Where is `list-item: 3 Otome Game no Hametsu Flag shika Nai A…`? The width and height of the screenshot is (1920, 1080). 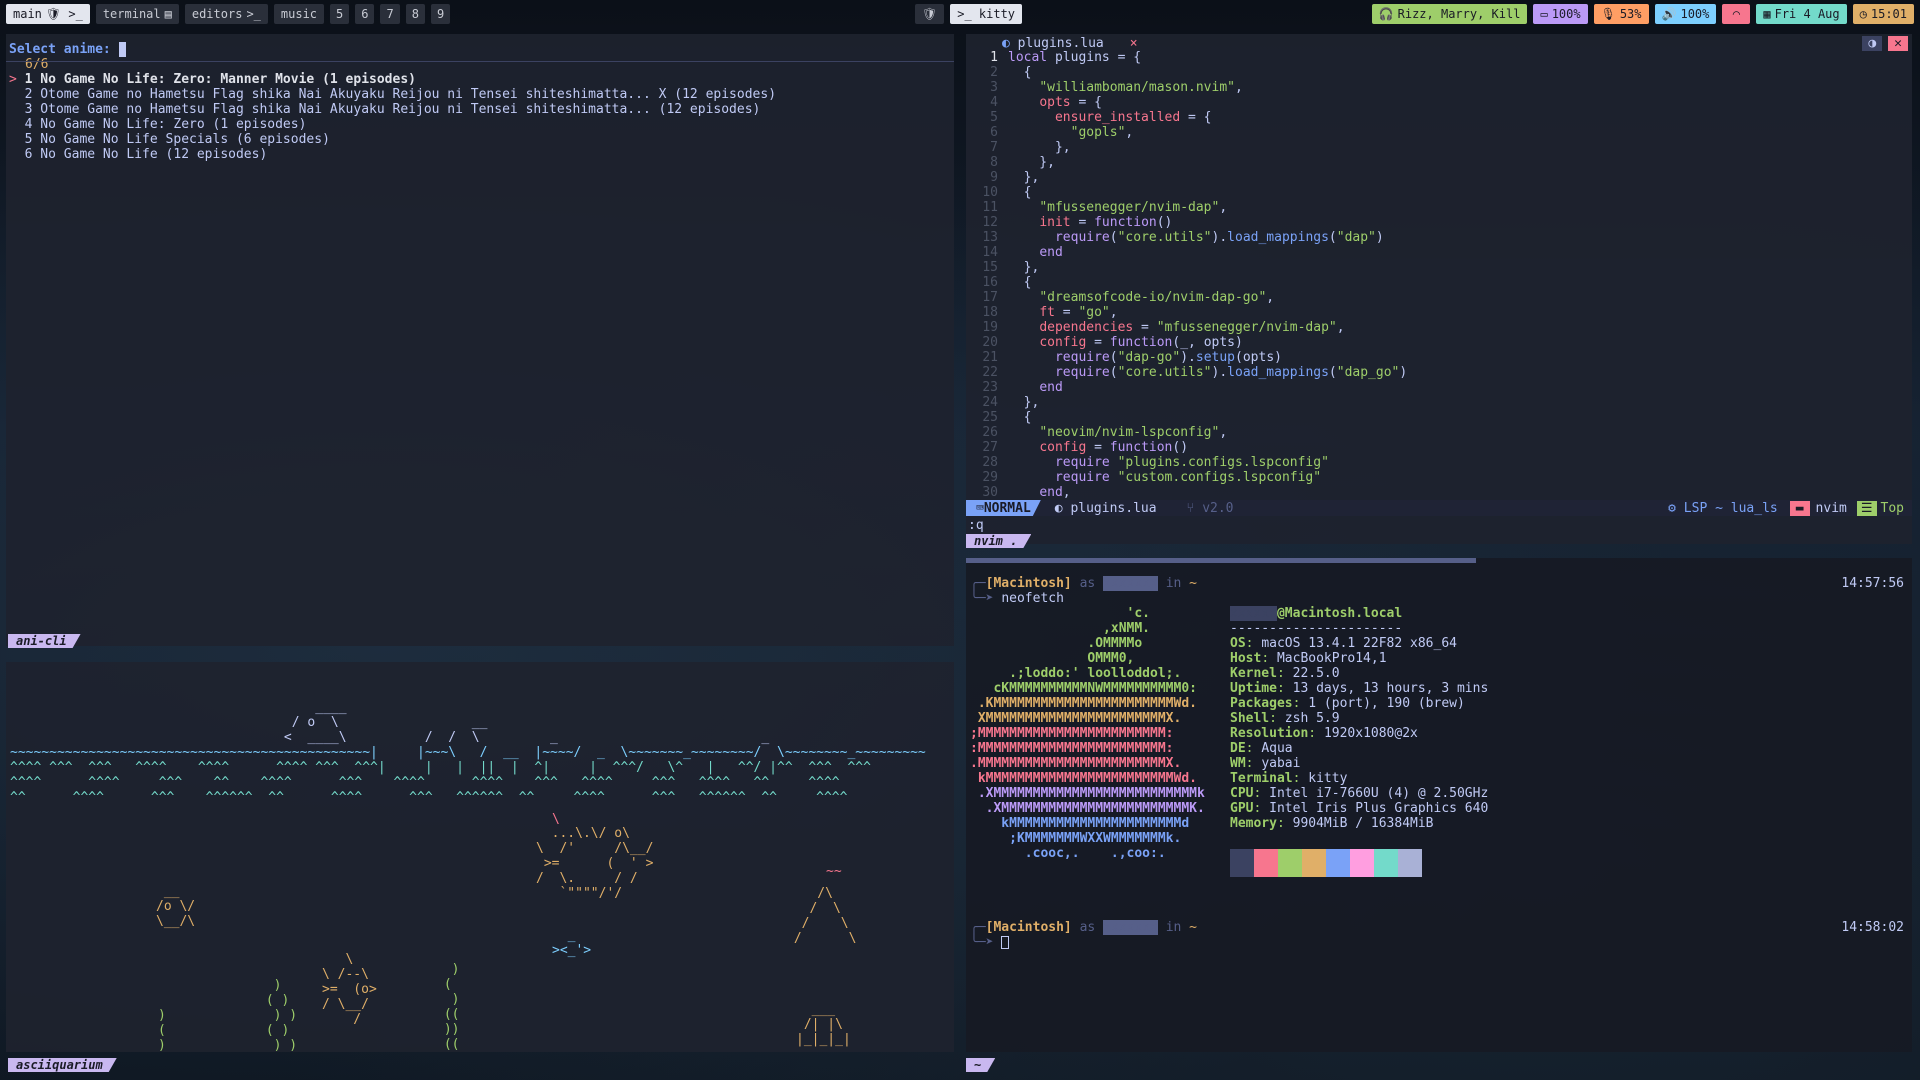
list-item: 3 Otome Game no Hametsu Flag shika Nai A… is located at coordinates (392, 109).